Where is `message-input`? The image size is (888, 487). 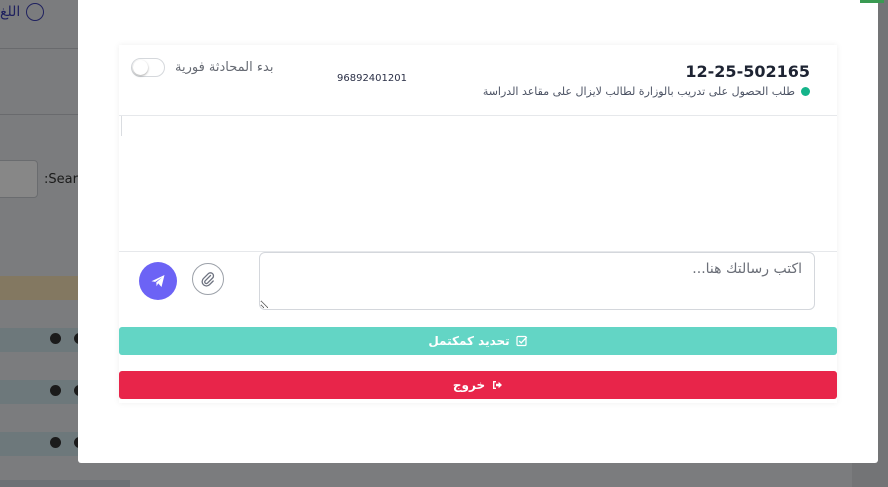 message-input is located at coordinates (537, 281).